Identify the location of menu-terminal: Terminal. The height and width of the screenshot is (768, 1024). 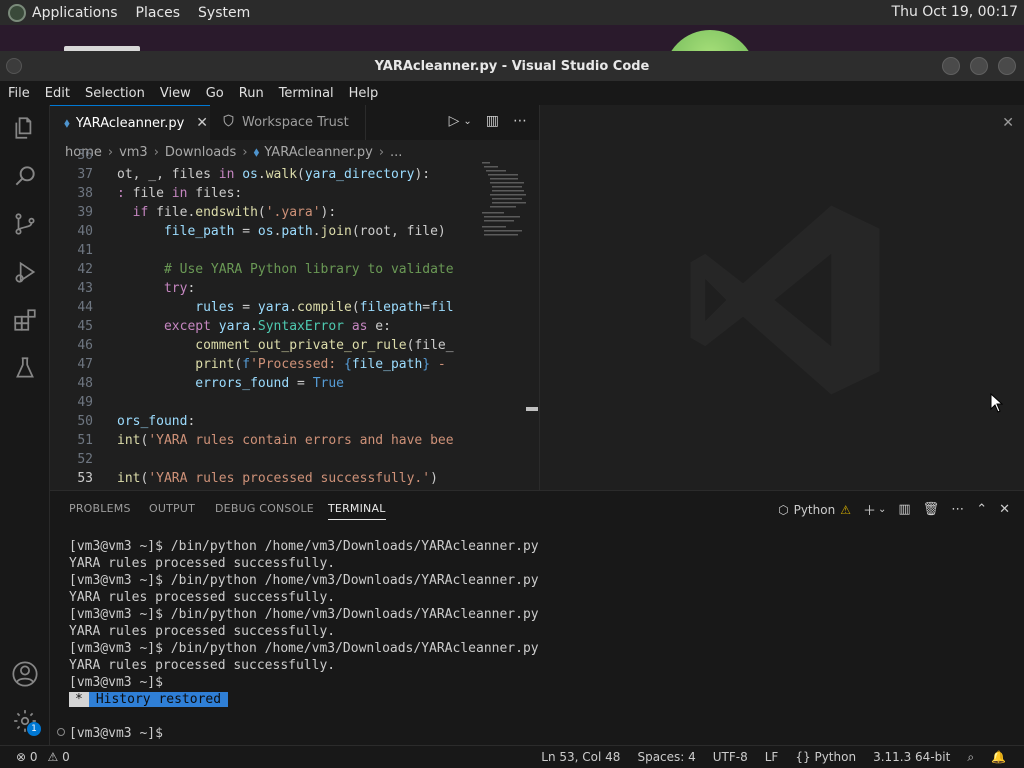
(306, 93).